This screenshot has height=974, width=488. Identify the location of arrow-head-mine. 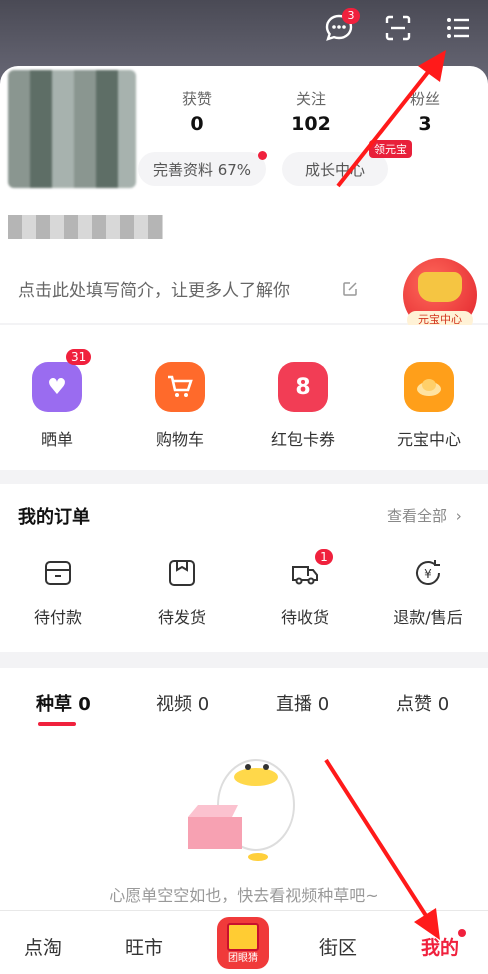
(427, 924).